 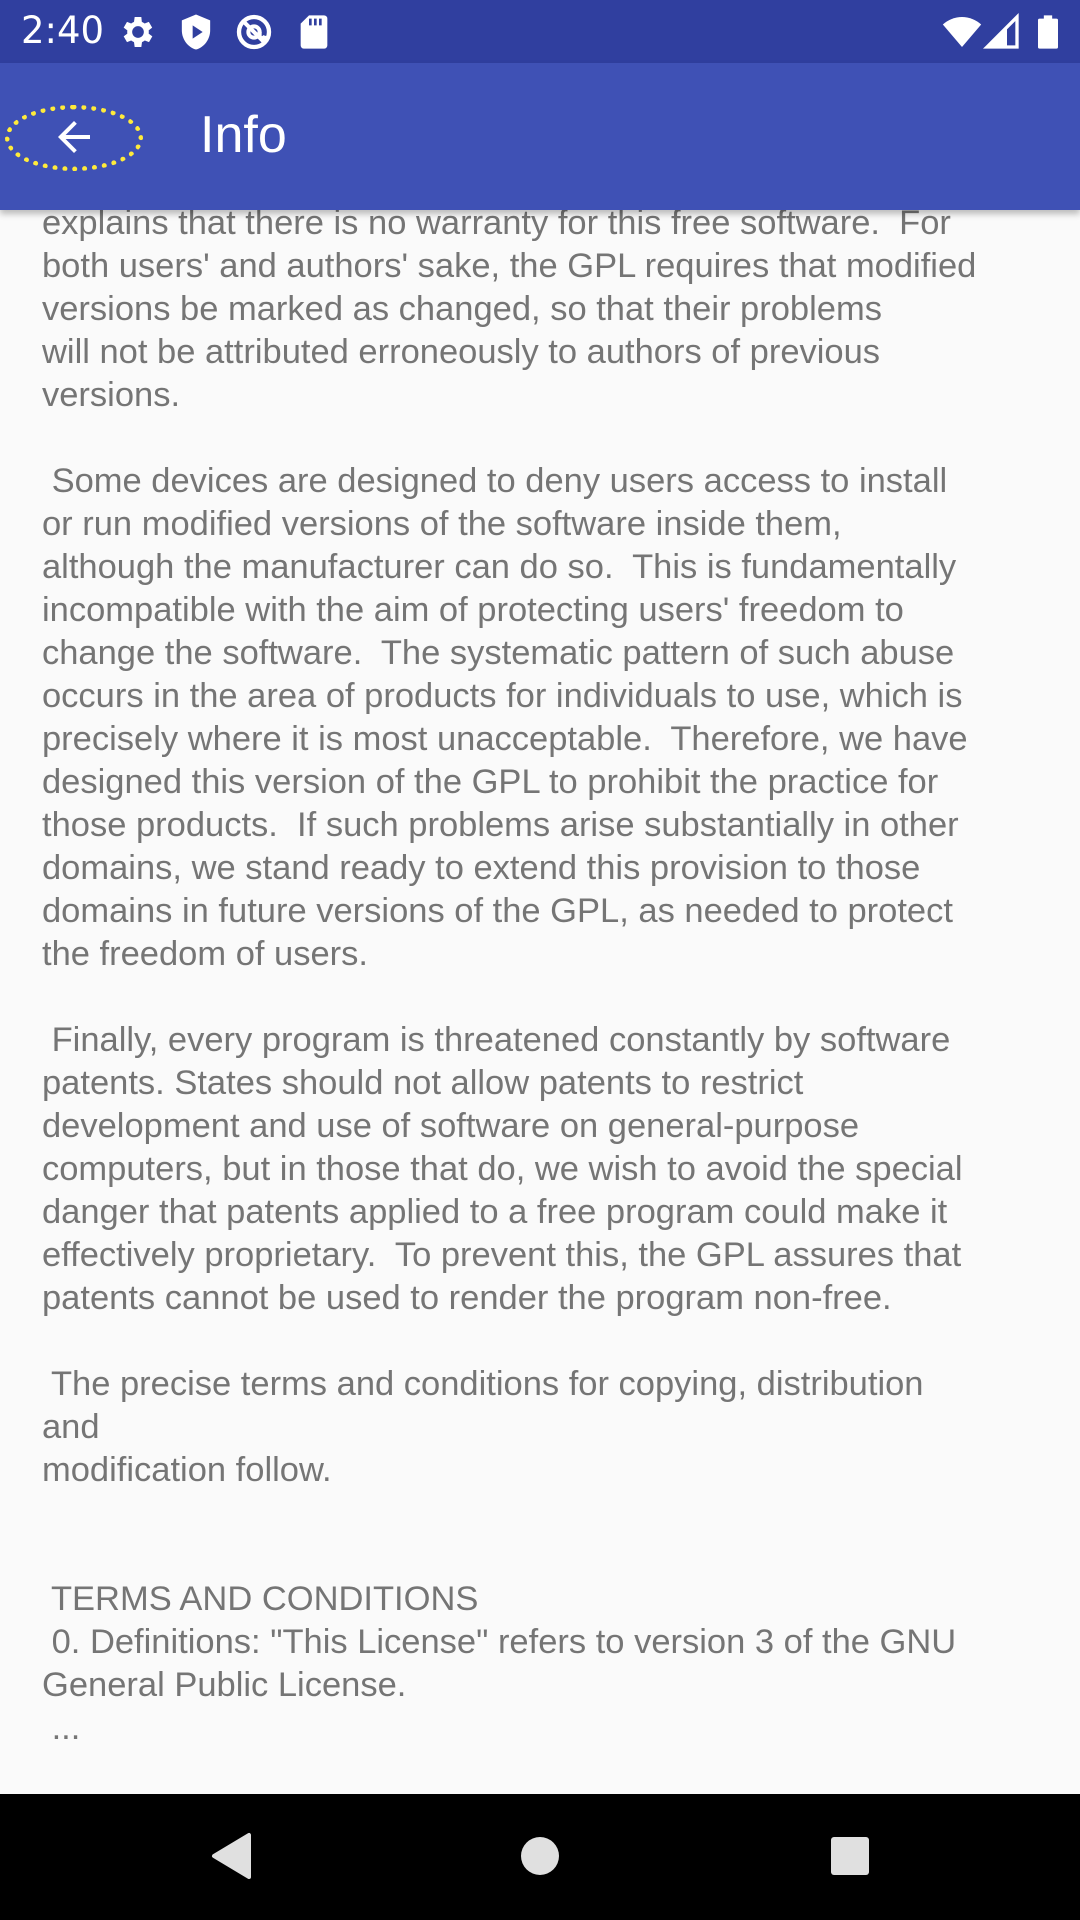 I want to click on at-sign-icon, so click(x=254, y=32).